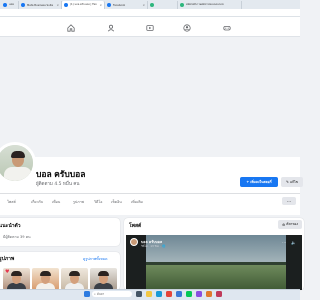  Describe the element at coordinates (287, 182) in the screenshot. I see `pencil-icon: ✎` at that location.